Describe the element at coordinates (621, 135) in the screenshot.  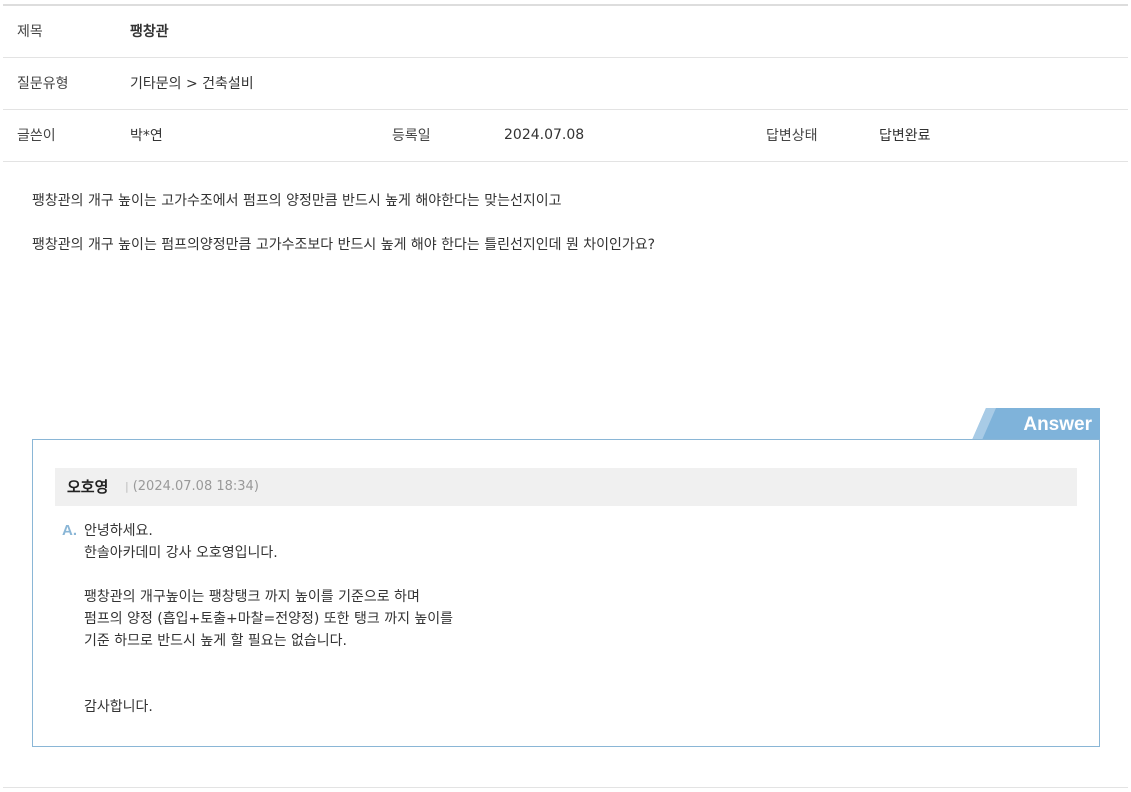
I see `date-value: 2024.07.08` at that location.